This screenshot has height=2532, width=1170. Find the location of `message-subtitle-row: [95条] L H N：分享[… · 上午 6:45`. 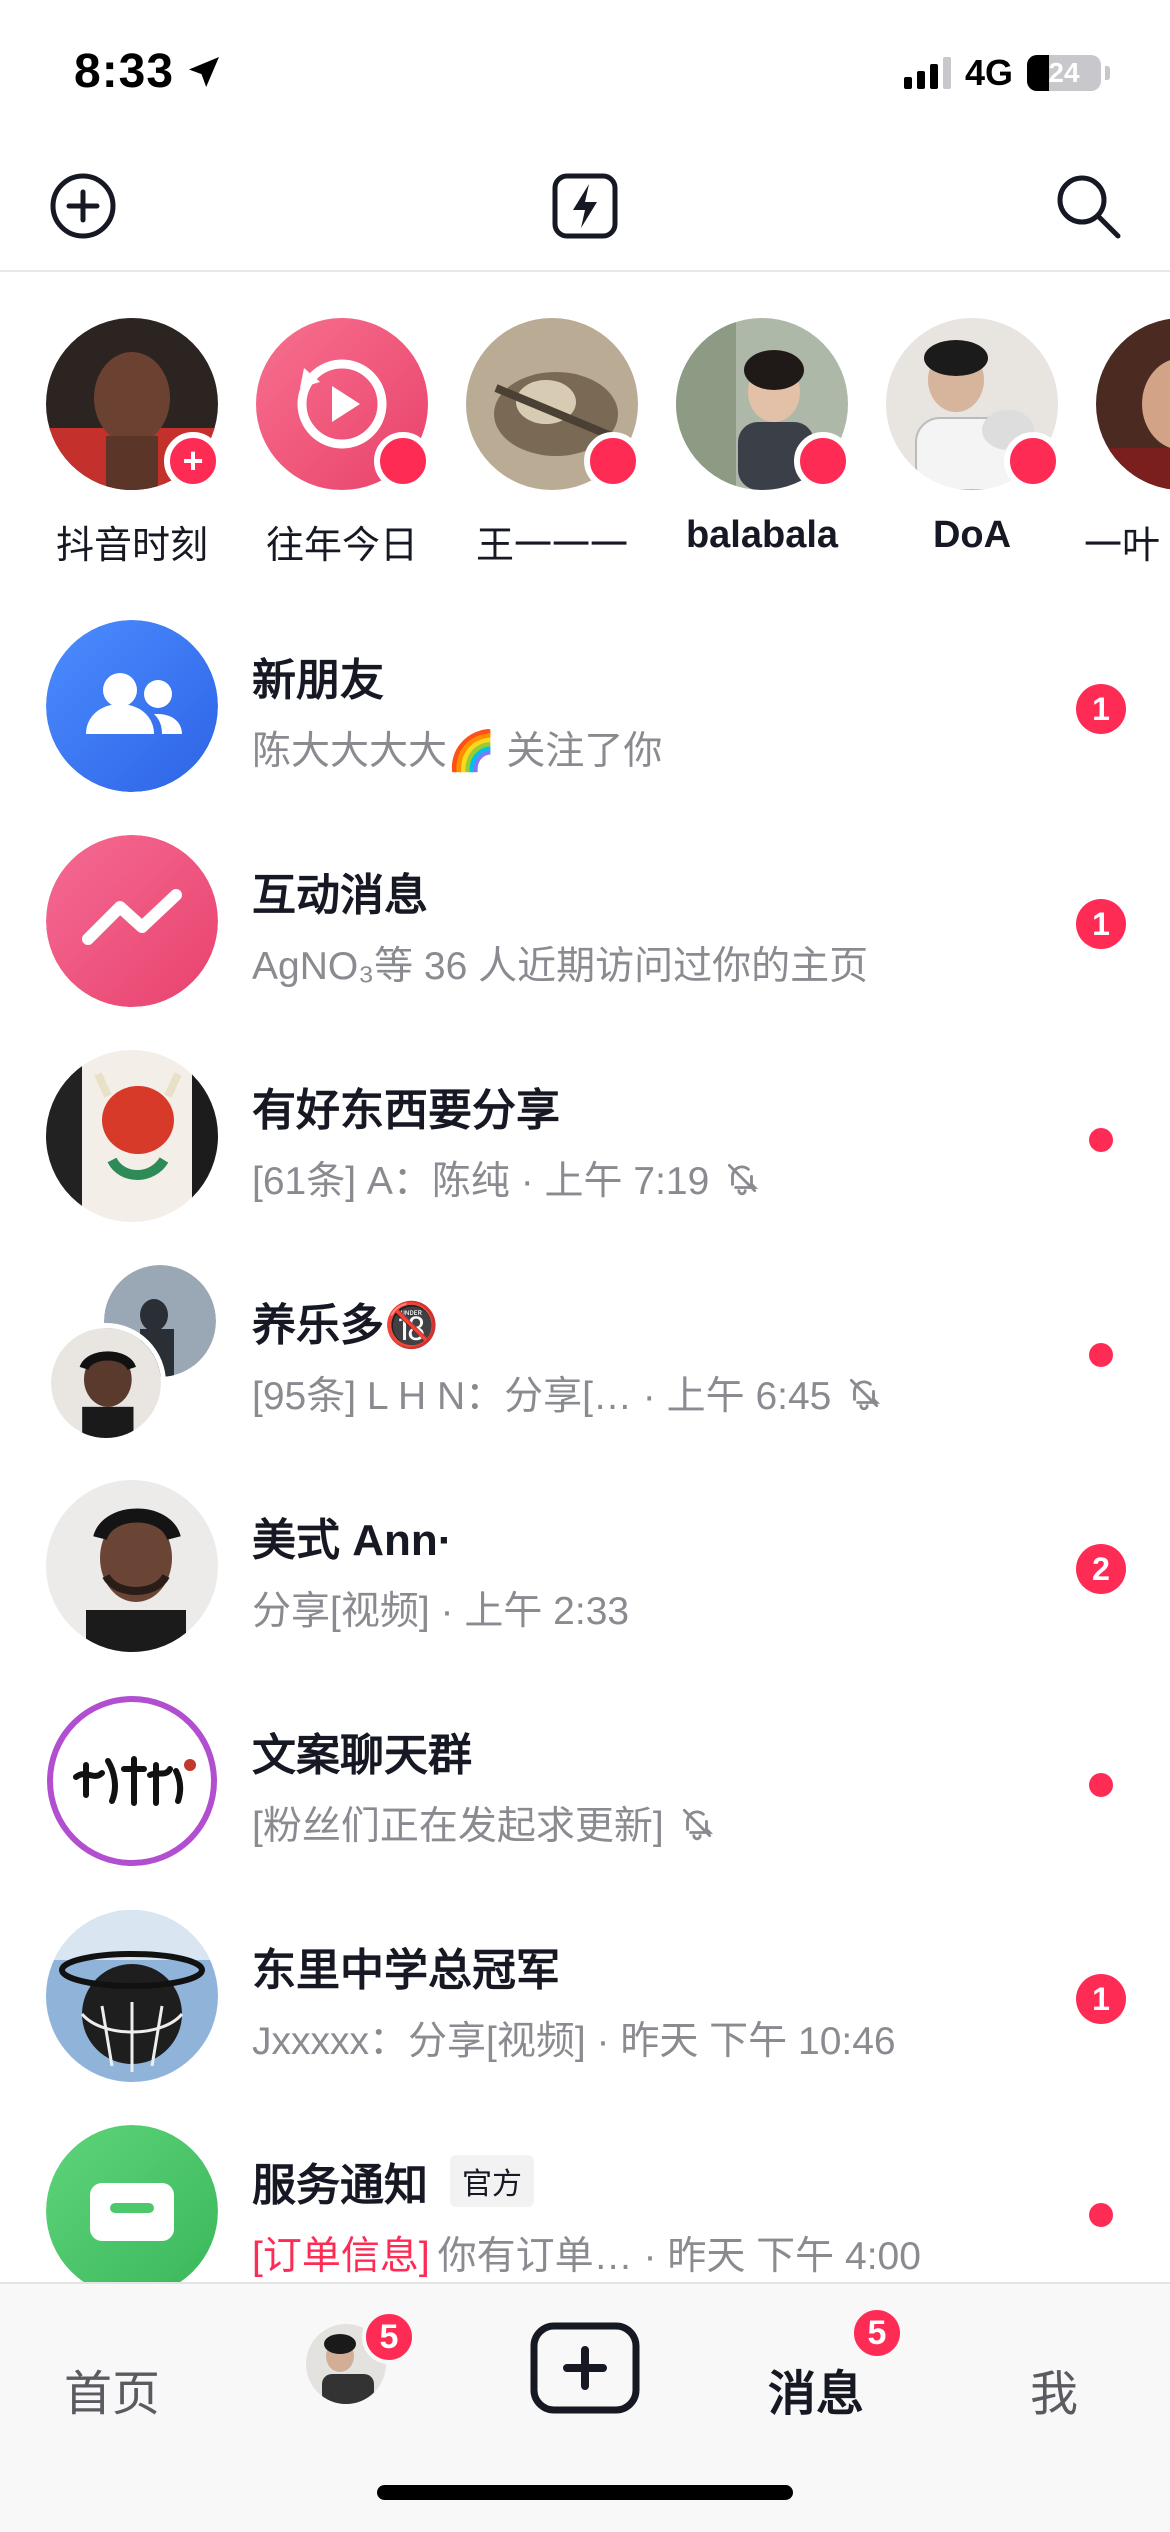

message-subtitle-row: [95条] L H N：分享[… · 上午 6:45 is located at coordinates (567, 1393).